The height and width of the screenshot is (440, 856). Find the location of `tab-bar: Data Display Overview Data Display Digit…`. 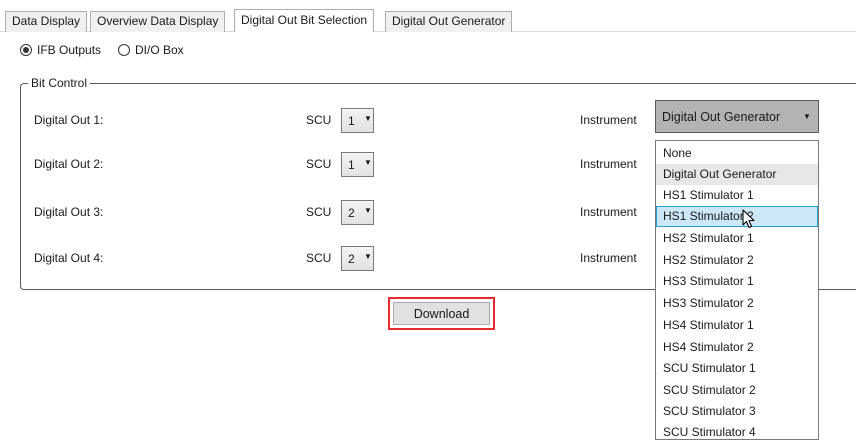

tab-bar: Data Display Overview Data Display Digit… is located at coordinates (428, 16).